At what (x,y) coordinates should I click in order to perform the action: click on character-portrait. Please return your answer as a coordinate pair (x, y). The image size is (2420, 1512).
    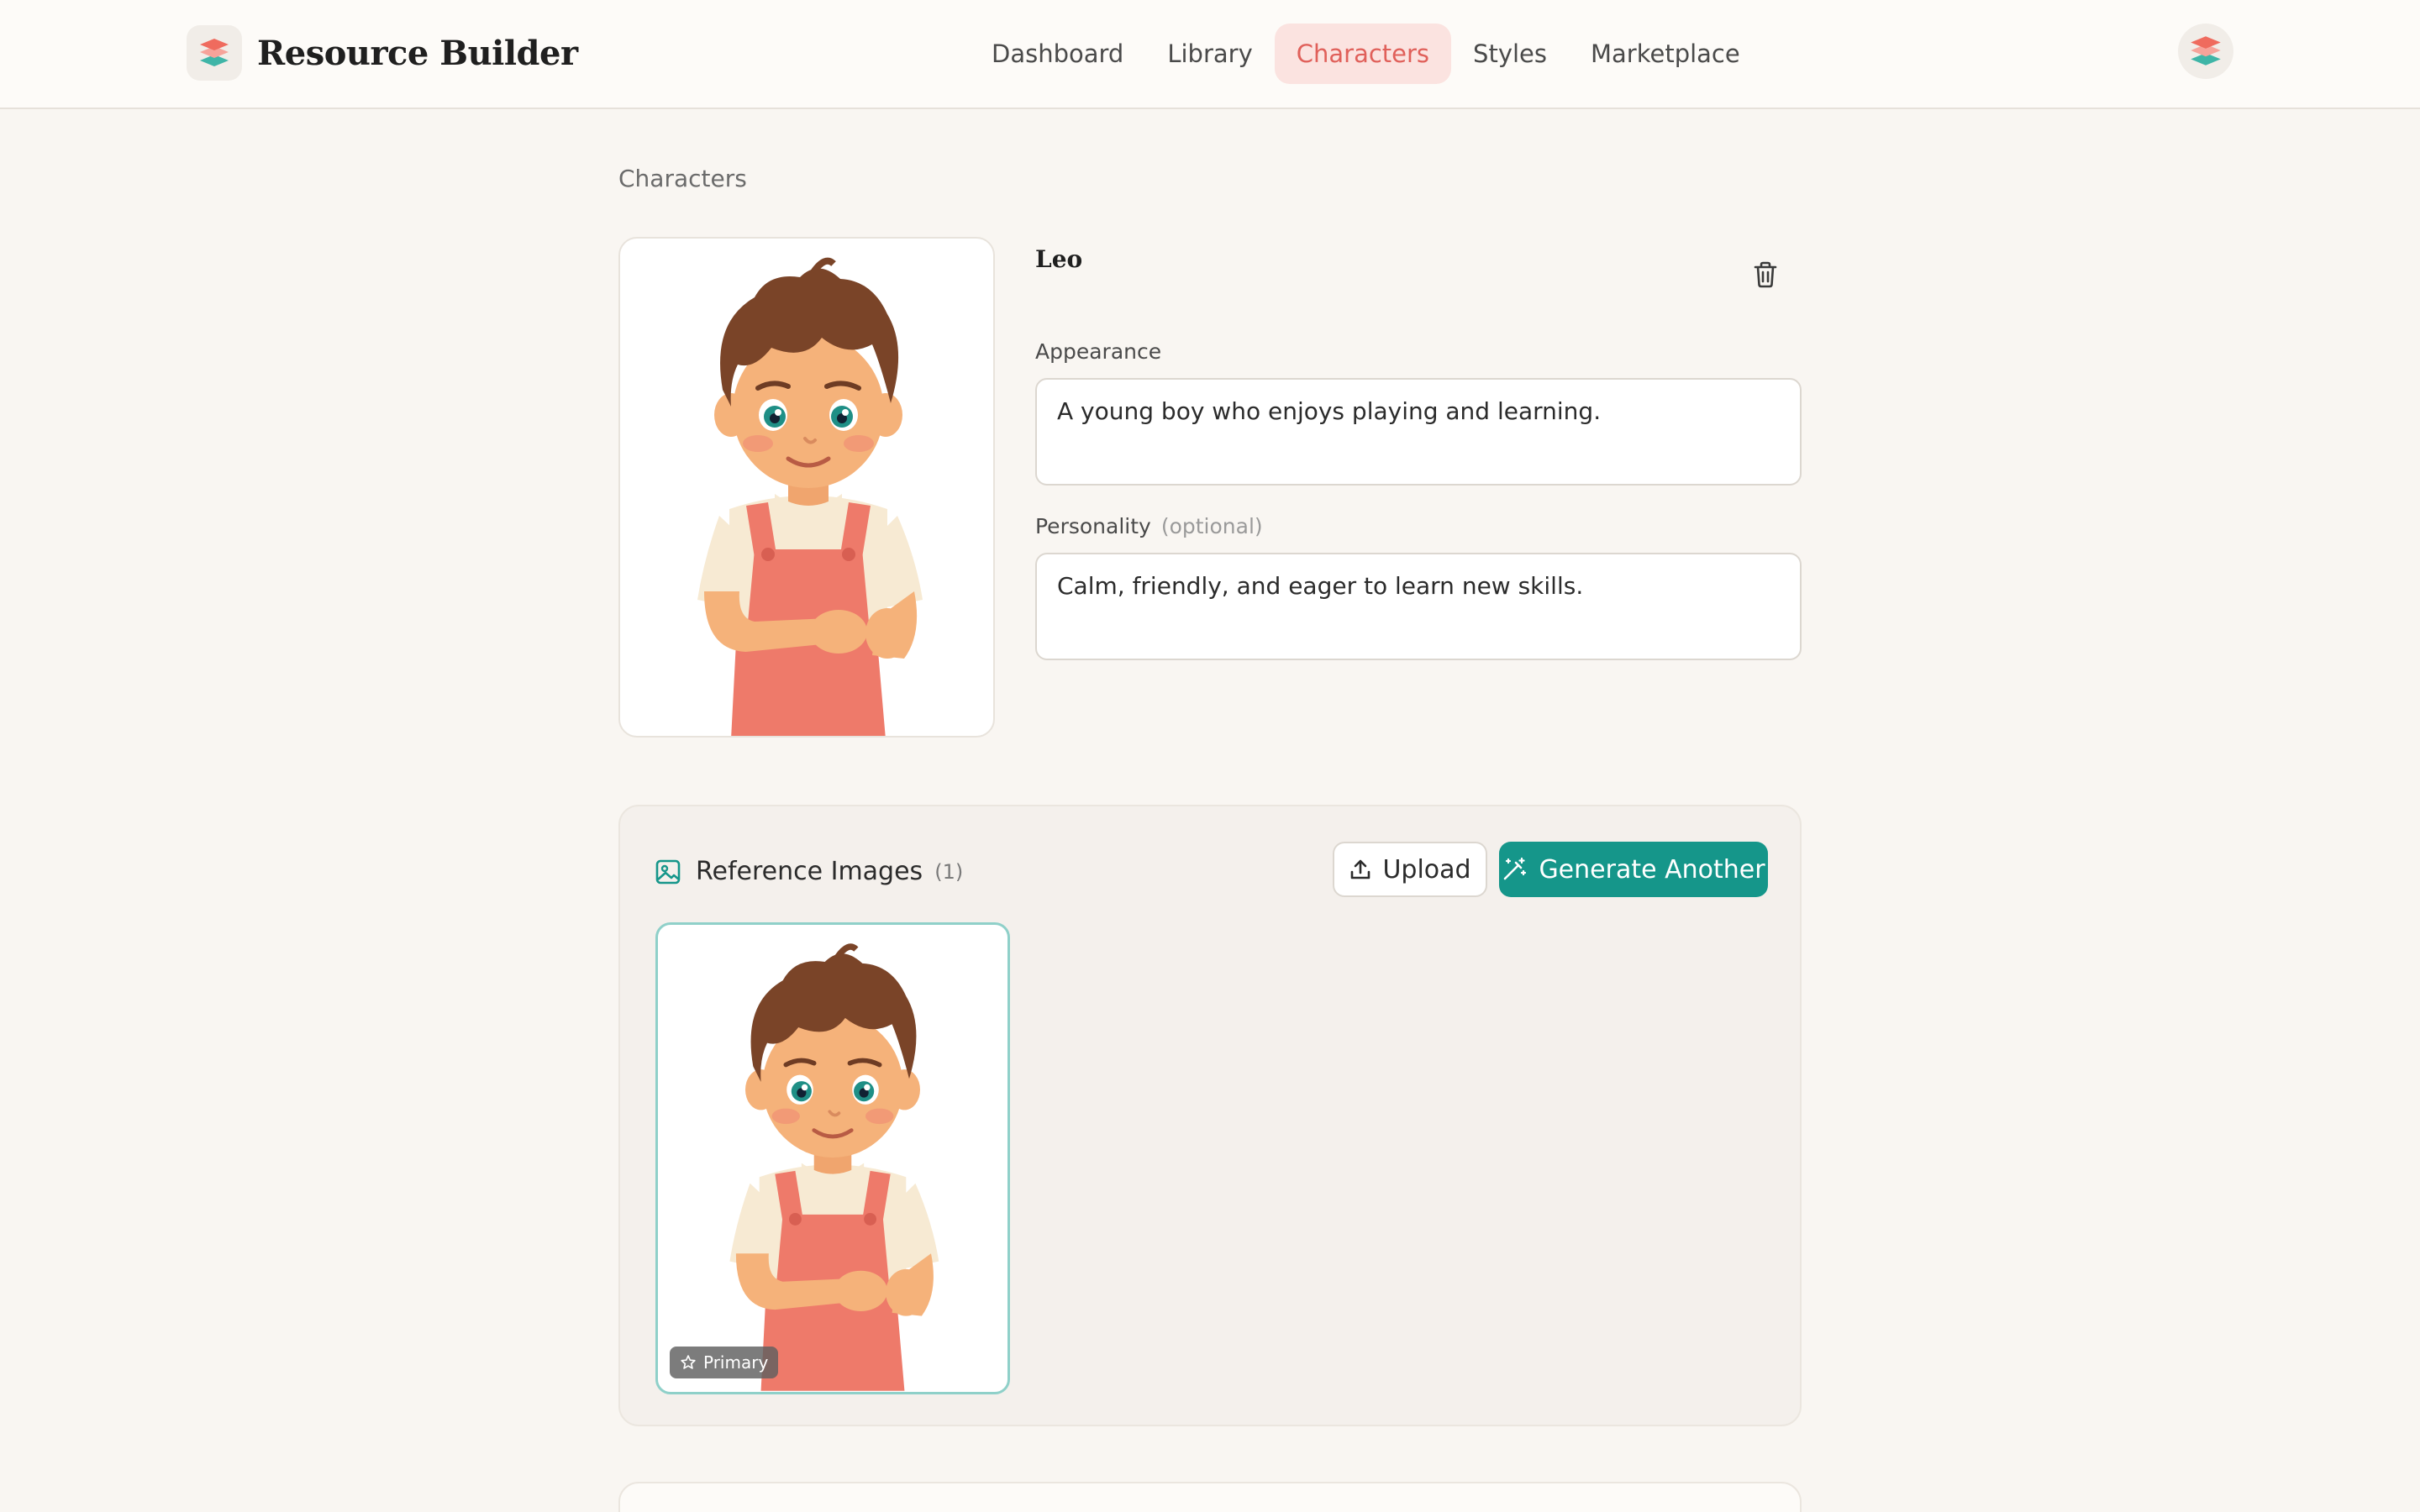
    Looking at the image, I should click on (807, 487).